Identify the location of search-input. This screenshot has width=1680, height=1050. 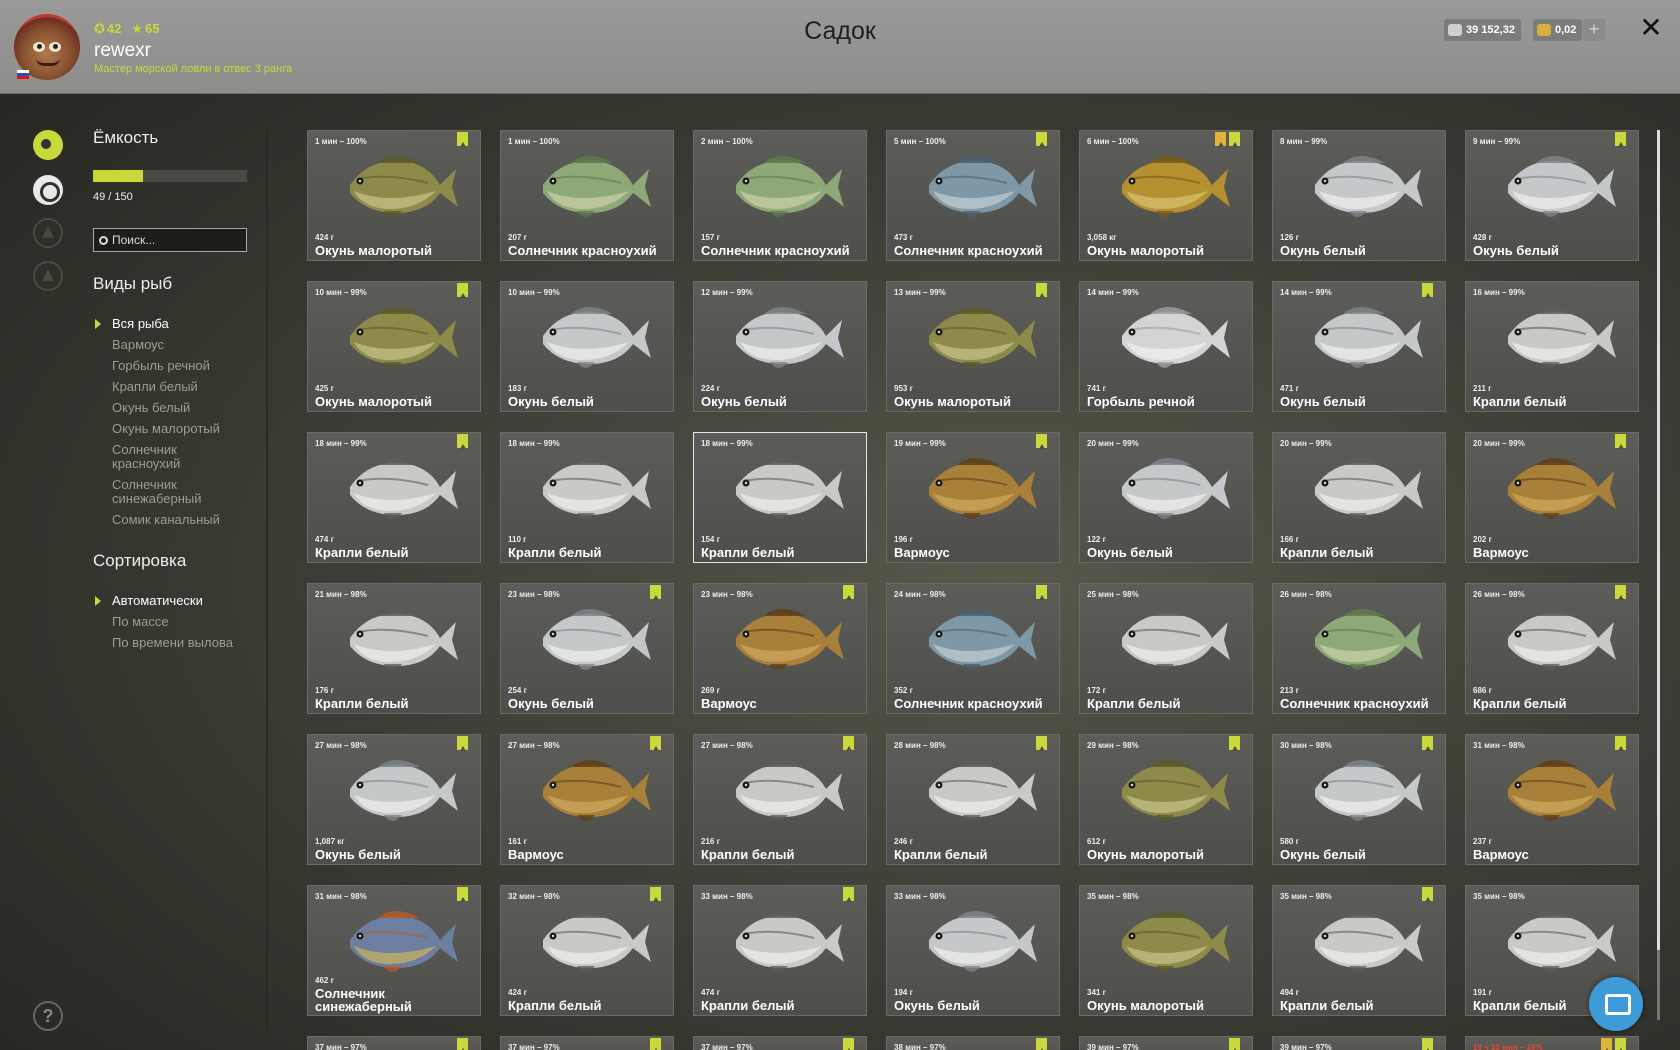
(177, 240).